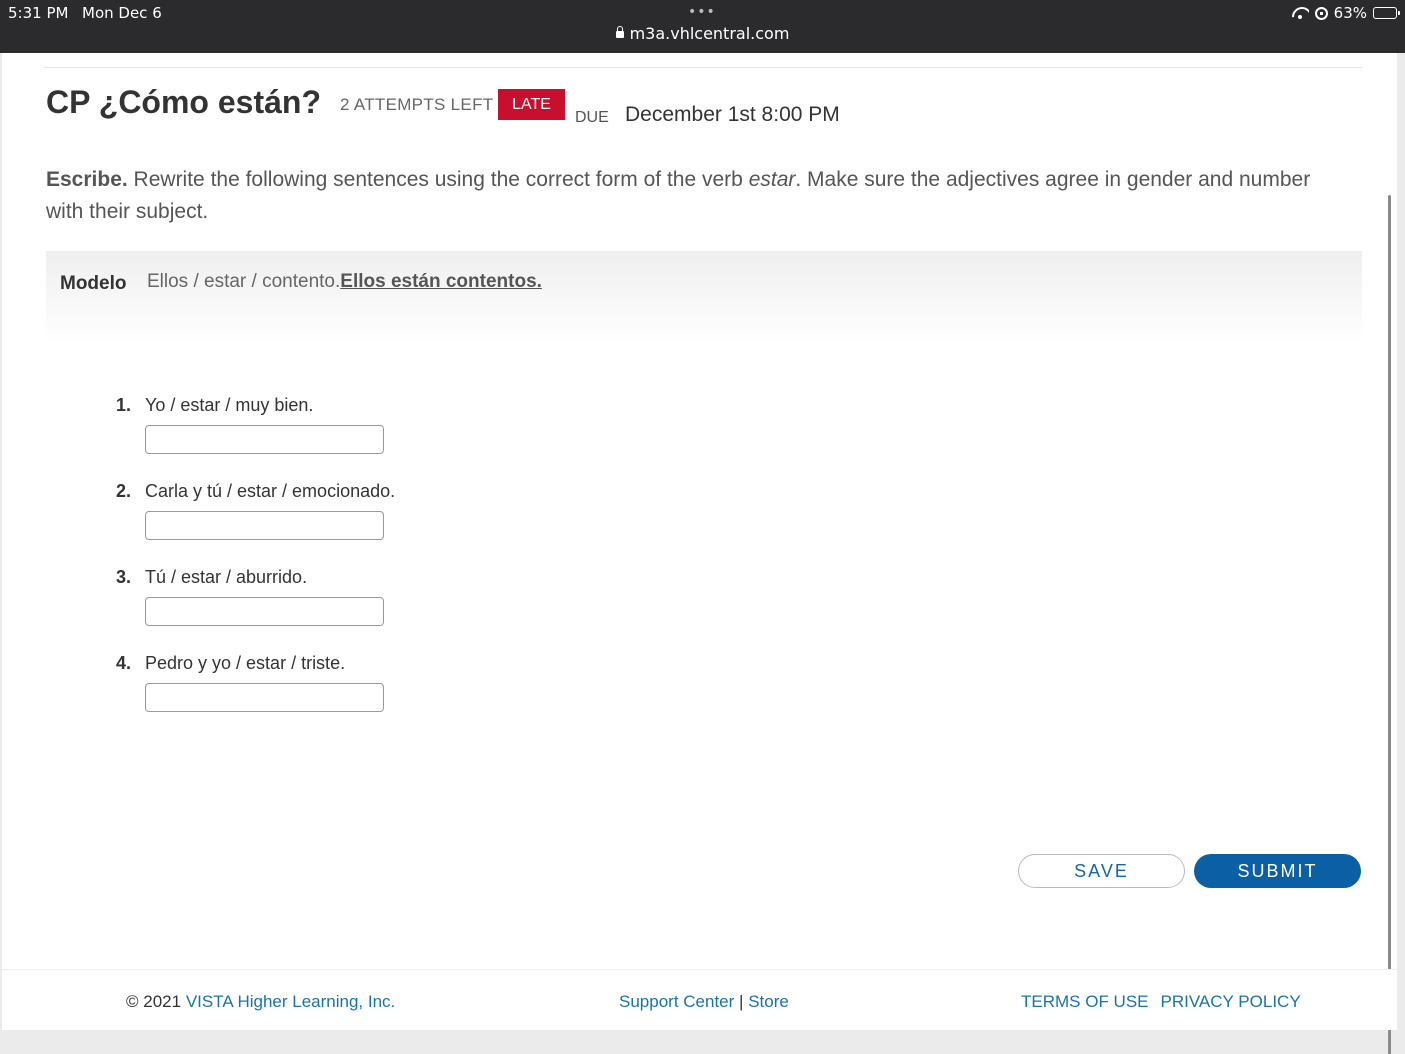  What do you see at coordinates (1386, 13) in the screenshot?
I see `battery-icon` at bounding box center [1386, 13].